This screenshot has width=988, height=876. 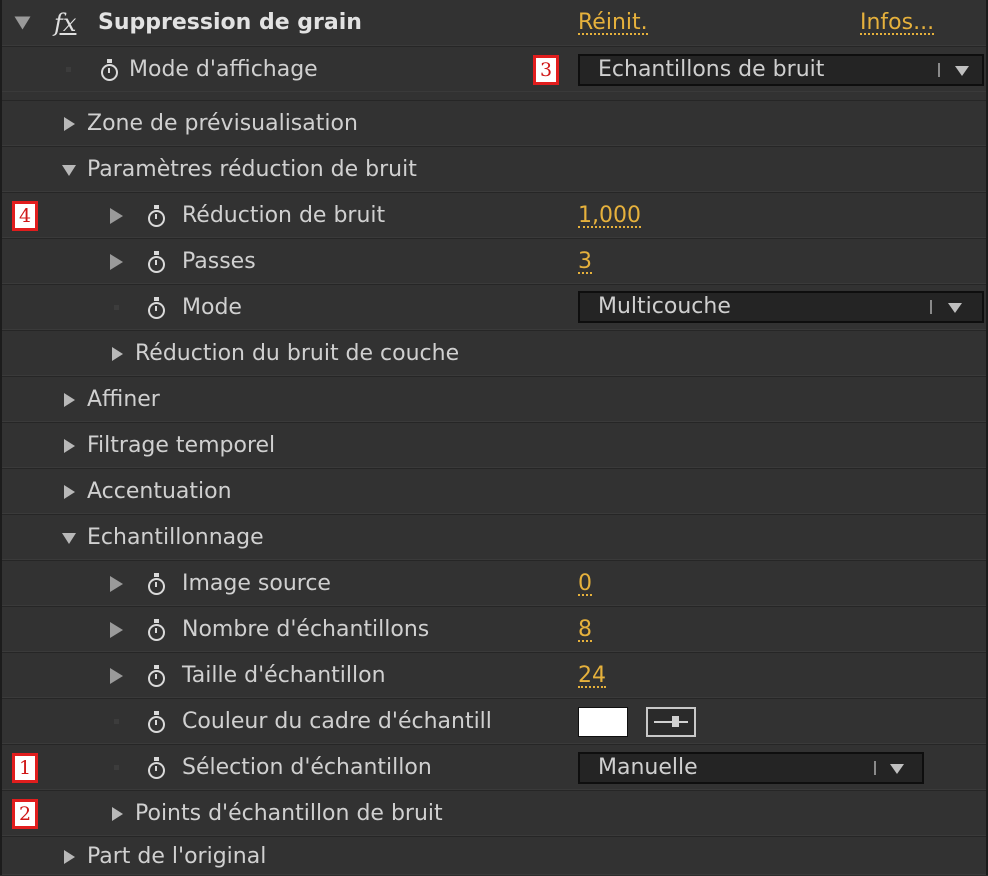 What do you see at coordinates (592, 676) in the screenshot?
I see `sample-size-value: 24` at bounding box center [592, 676].